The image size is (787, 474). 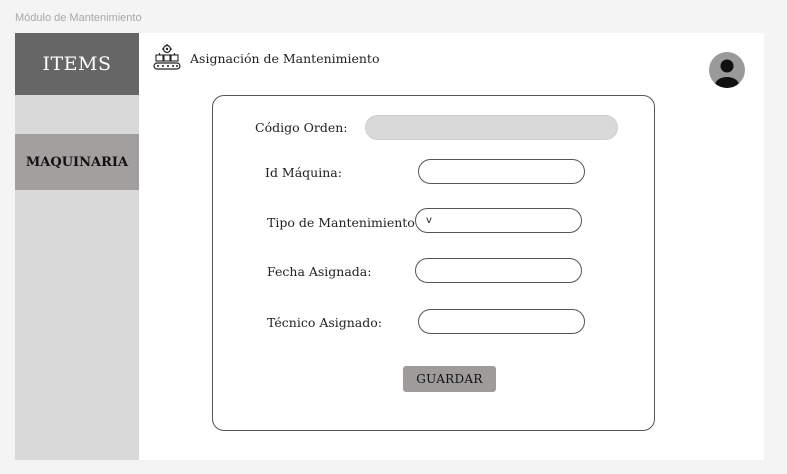 I want to click on user-avatar-icon, so click(x=727, y=70).